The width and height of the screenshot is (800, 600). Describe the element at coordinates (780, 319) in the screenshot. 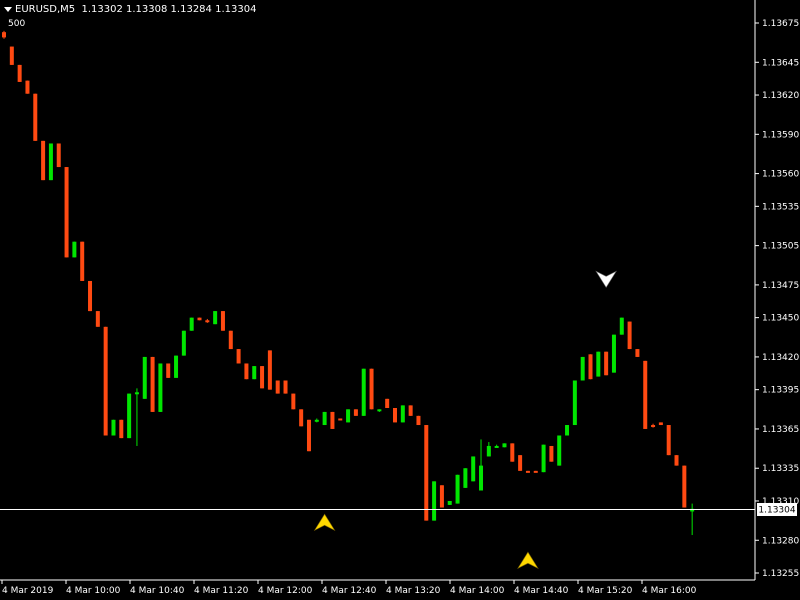

I see `price-tick-label: 1.13450` at that location.